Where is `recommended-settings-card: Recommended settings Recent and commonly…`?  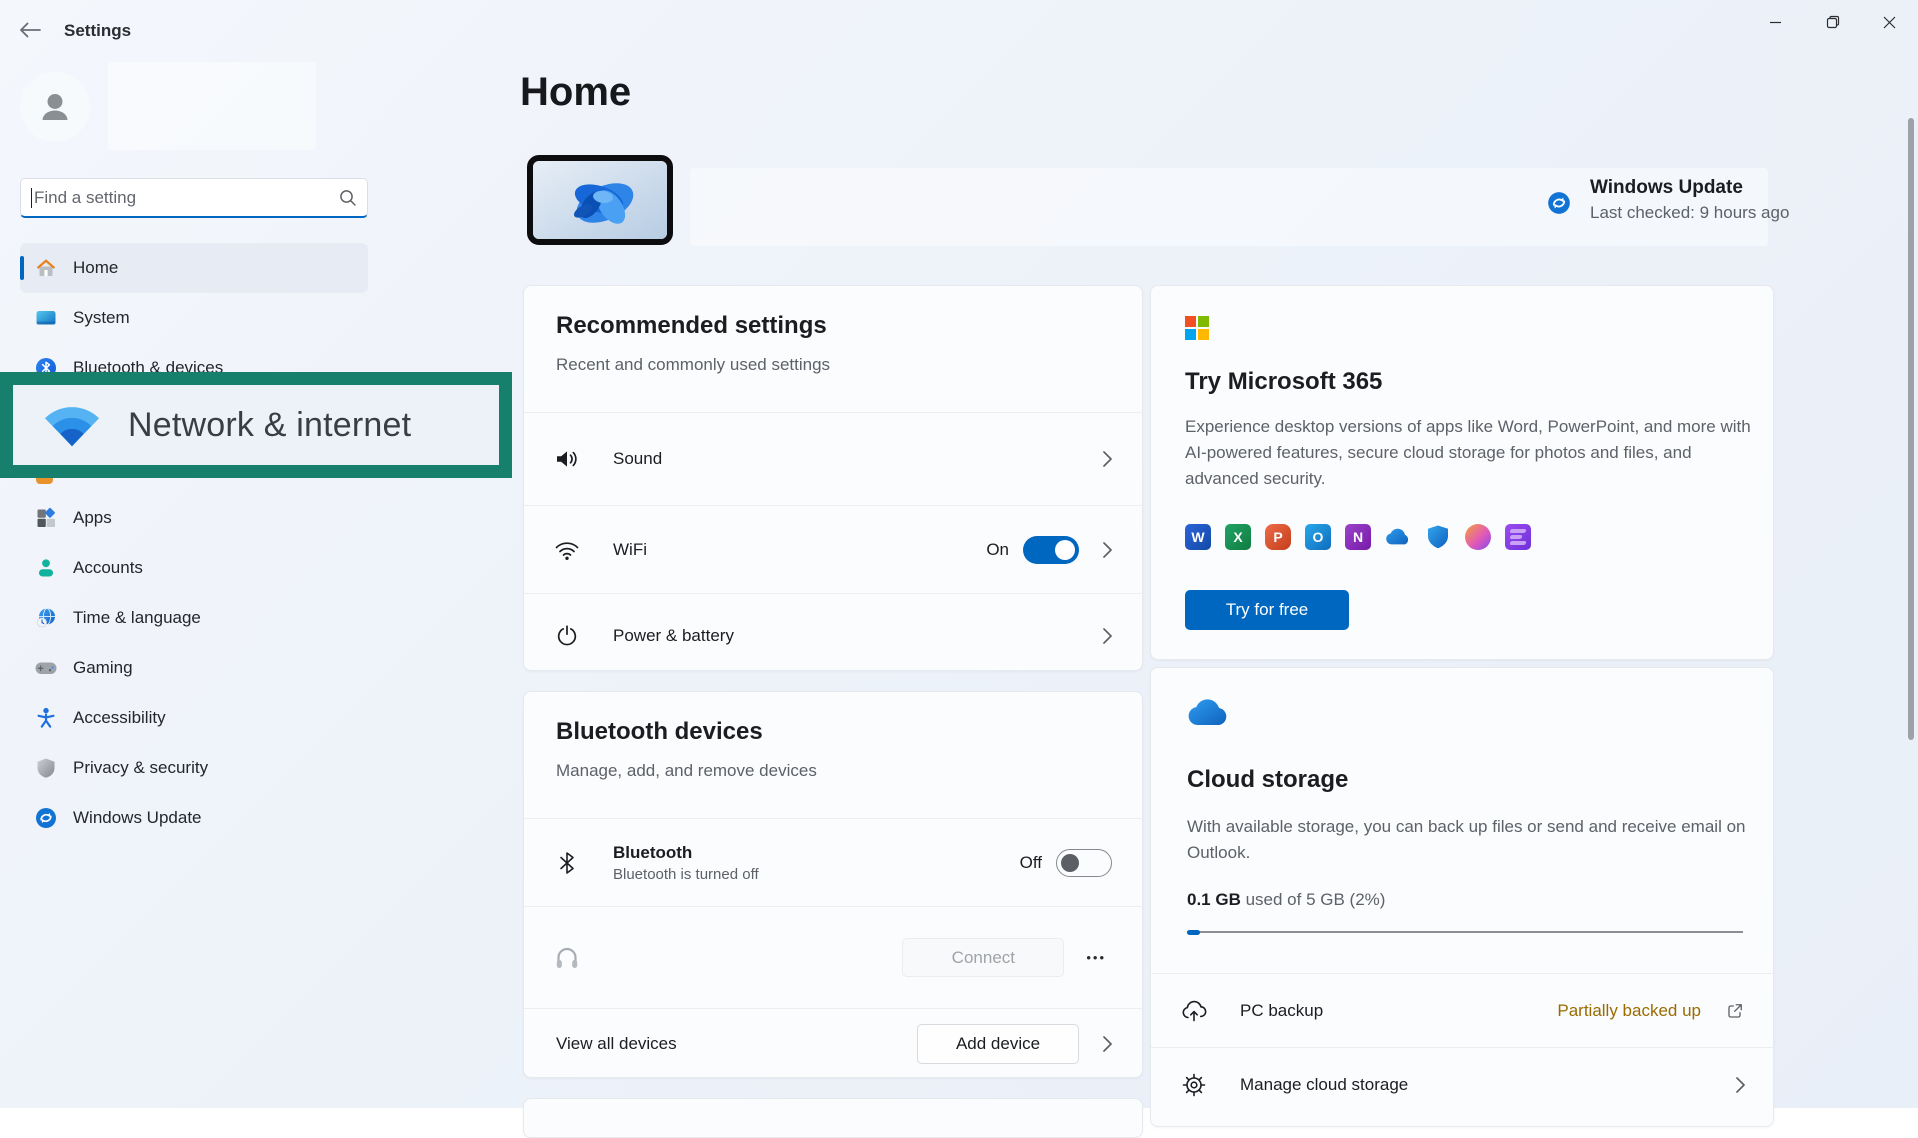 recommended-settings-card: Recommended settings Recent and commonly… is located at coordinates (833, 478).